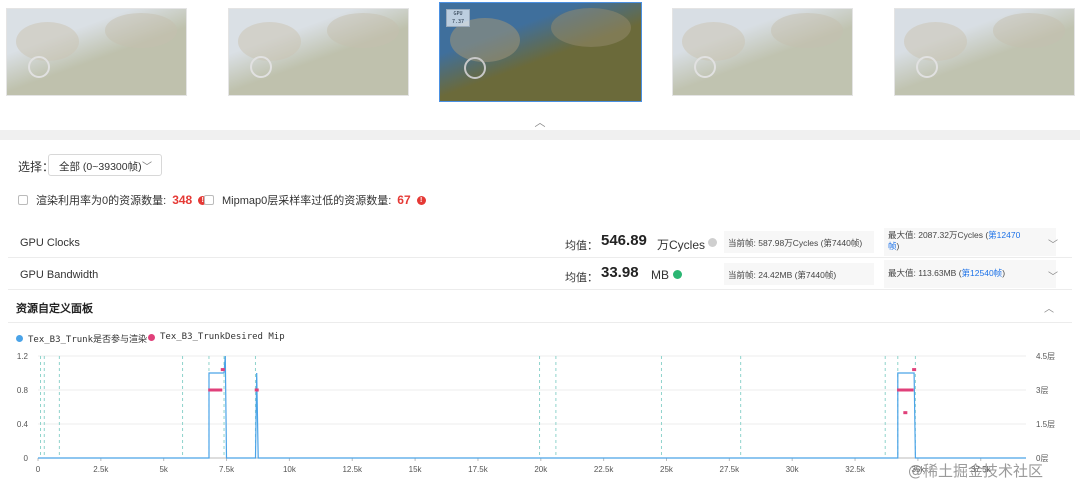 The image size is (1080, 488). Describe the element at coordinates (147, 167) in the screenshot. I see `chevron-down-icon: ﹀` at that location.